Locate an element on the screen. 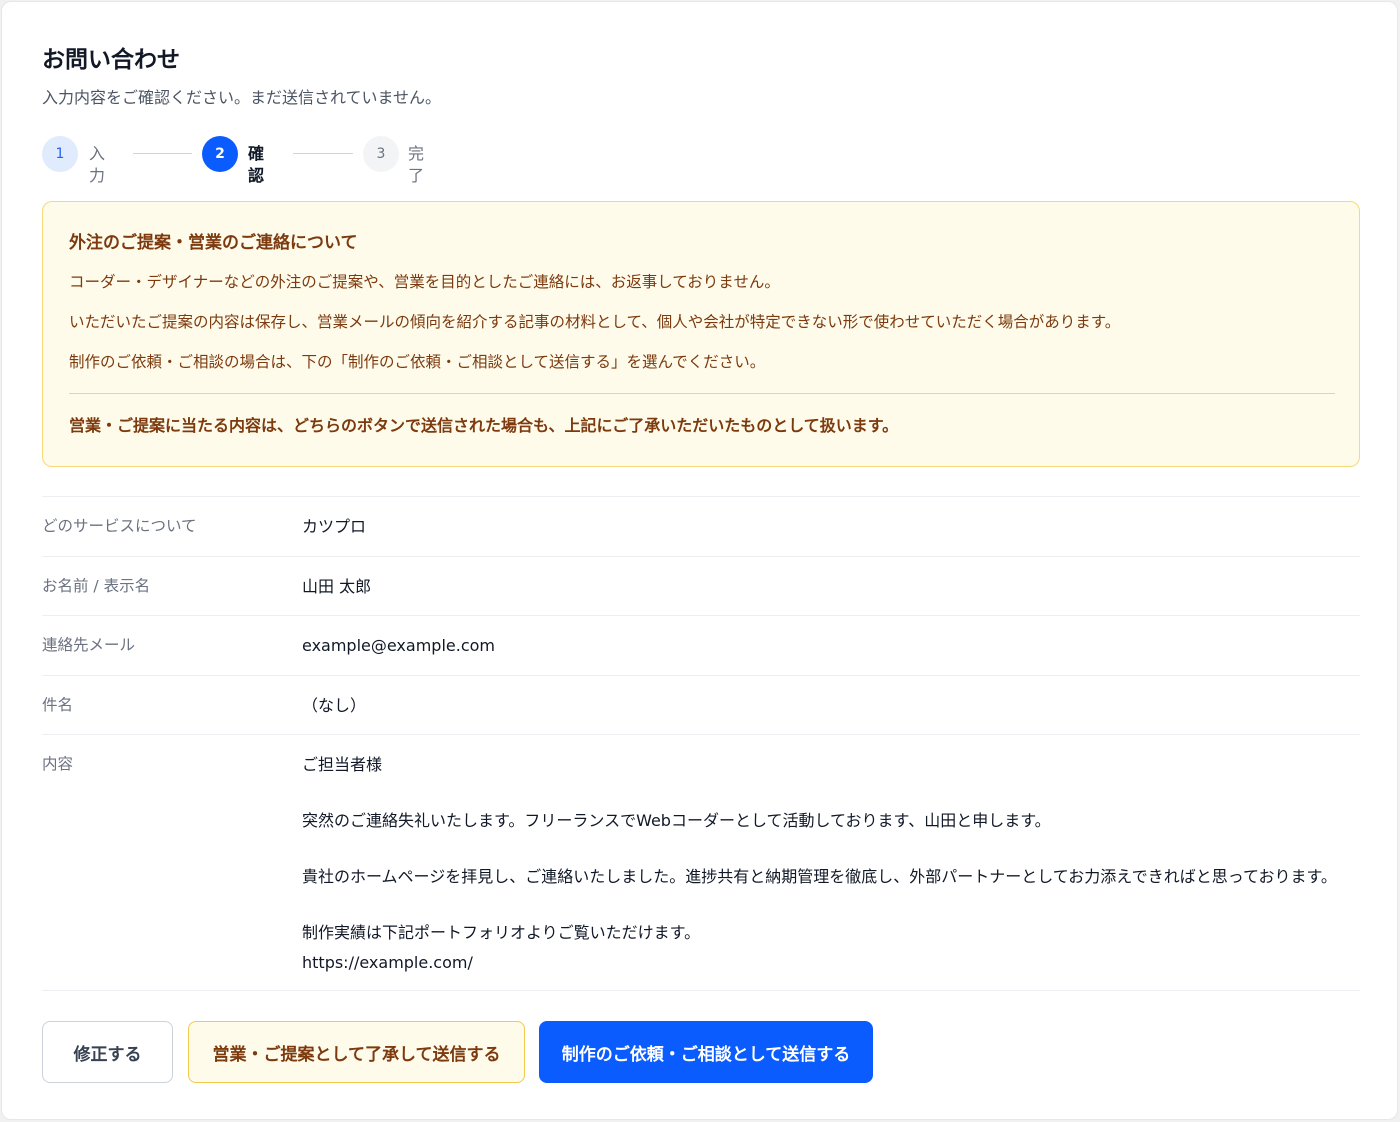 This screenshot has height=1122, width=1400. field-value: example@example.com is located at coordinates (398, 645).